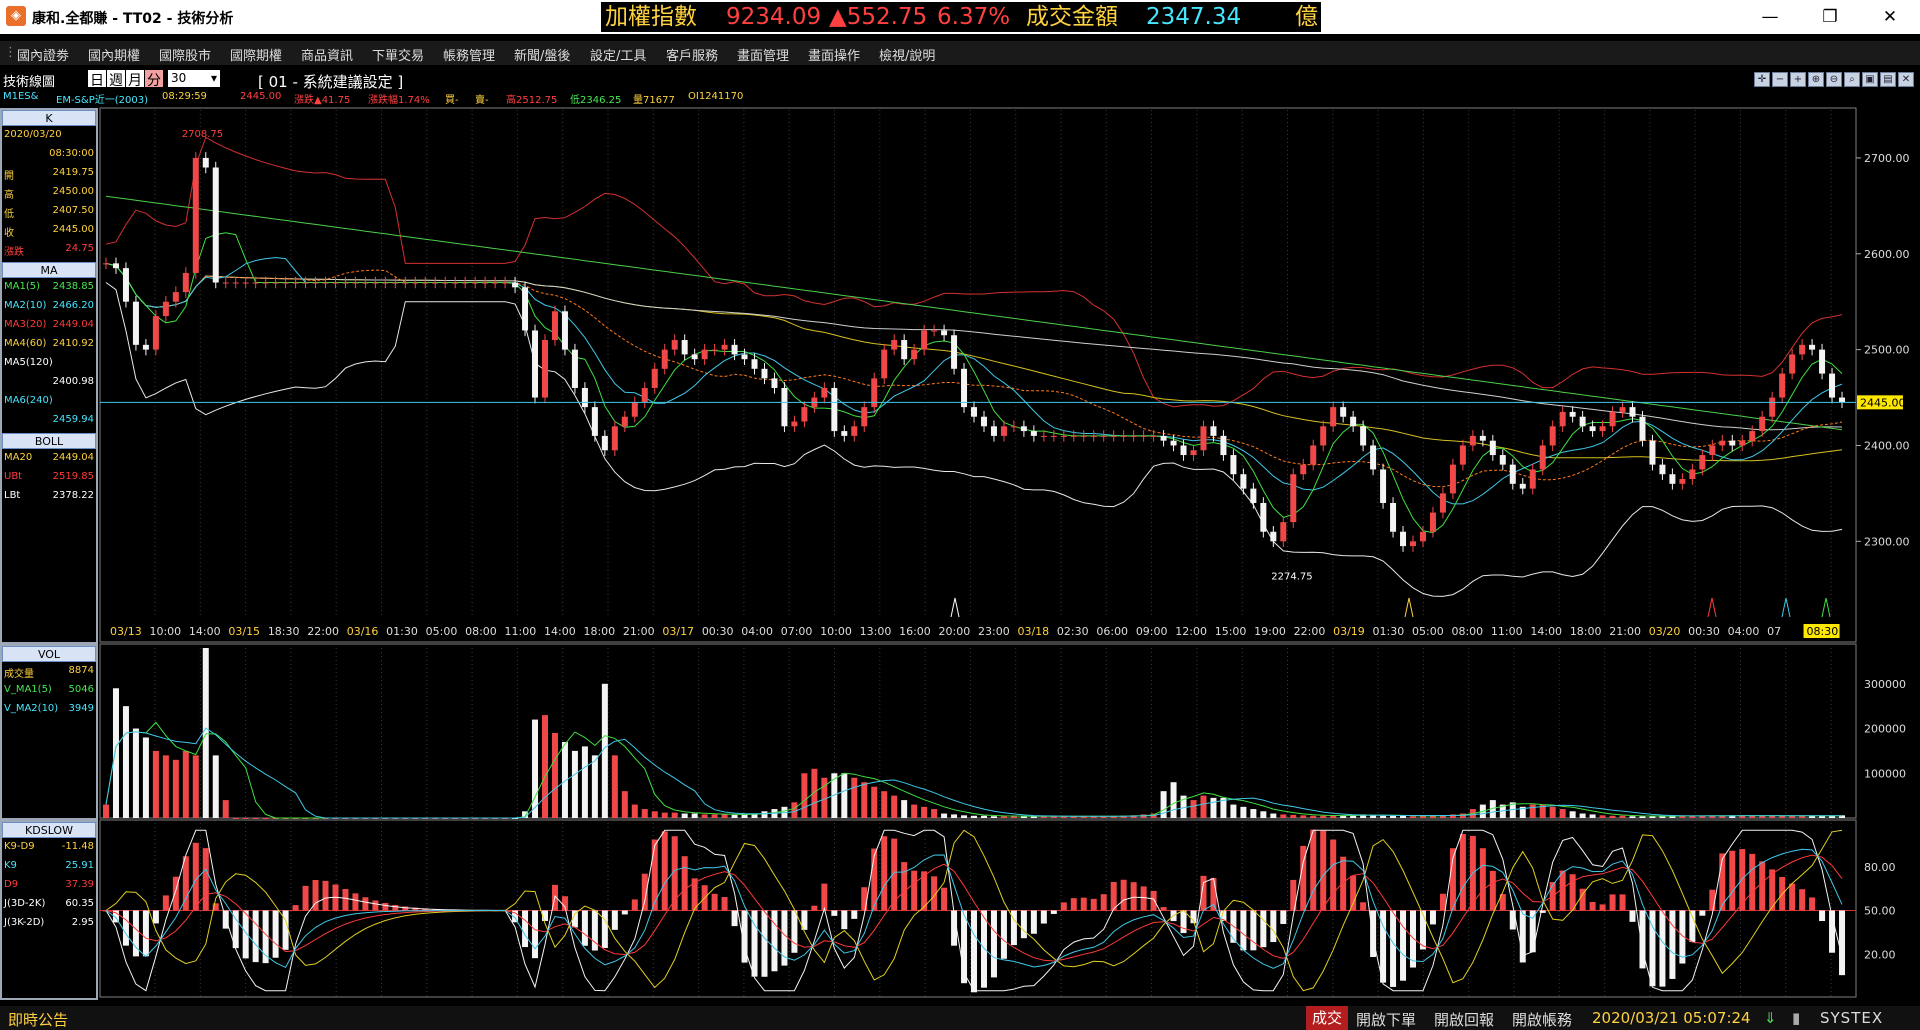 The image size is (1920, 1030). Describe the element at coordinates (38, 1019) in the screenshot. I see `announcement-label: 即時公告` at that location.